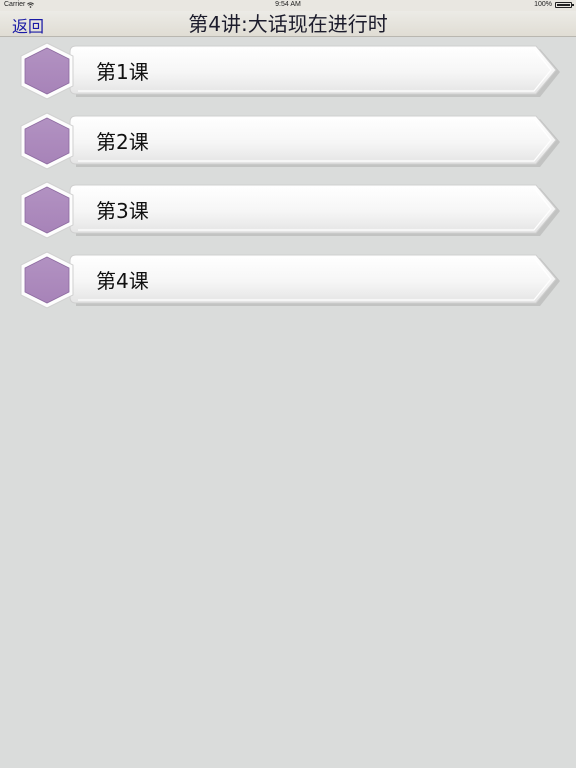 The image size is (576, 768). Describe the element at coordinates (291, 142) in the screenshot. I see `lesson-row-2: 第2课` at that location.